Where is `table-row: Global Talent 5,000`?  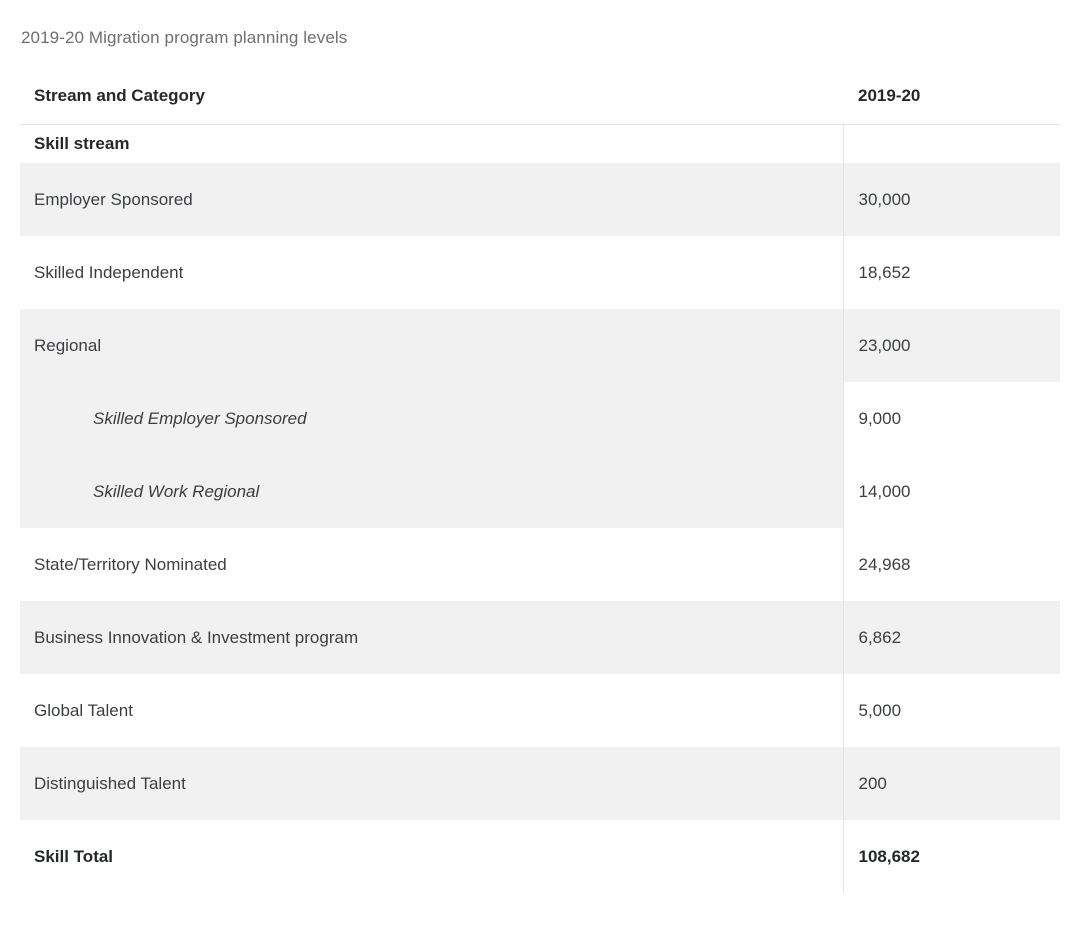 table-row: Global Talent 5,000 is located at coordinates (540, 710).